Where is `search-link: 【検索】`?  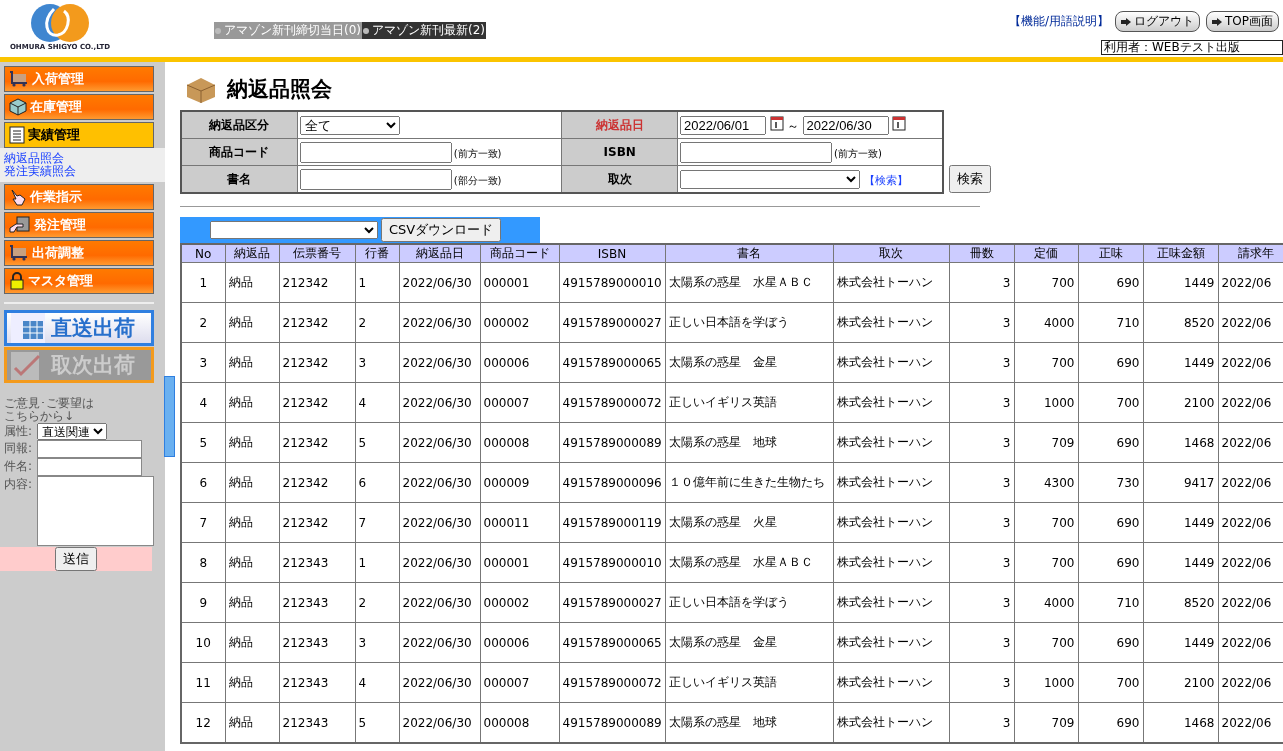 search-link: 【検索】 is located at coordinates (885, 180).